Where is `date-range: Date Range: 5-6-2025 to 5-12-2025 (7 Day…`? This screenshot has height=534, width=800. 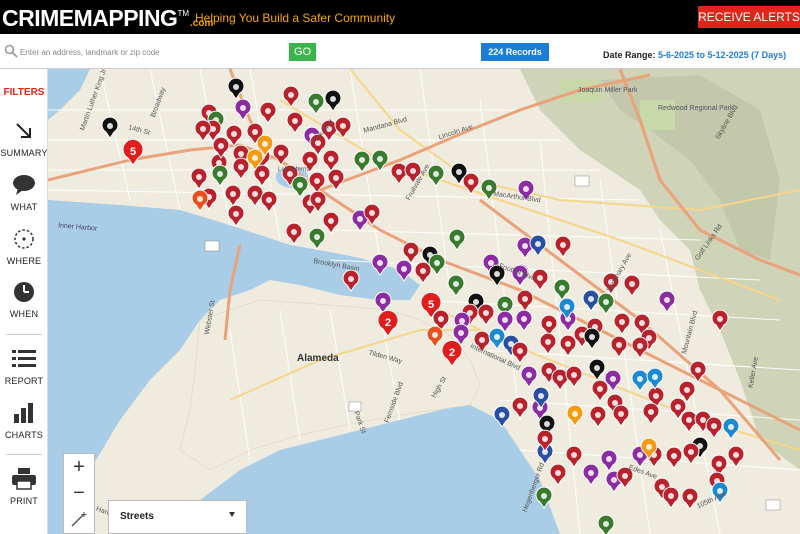
date-range: Date Range: 5-6-2025 to 5-12-2025 (7 Day… is located at coordinates (694, 55).